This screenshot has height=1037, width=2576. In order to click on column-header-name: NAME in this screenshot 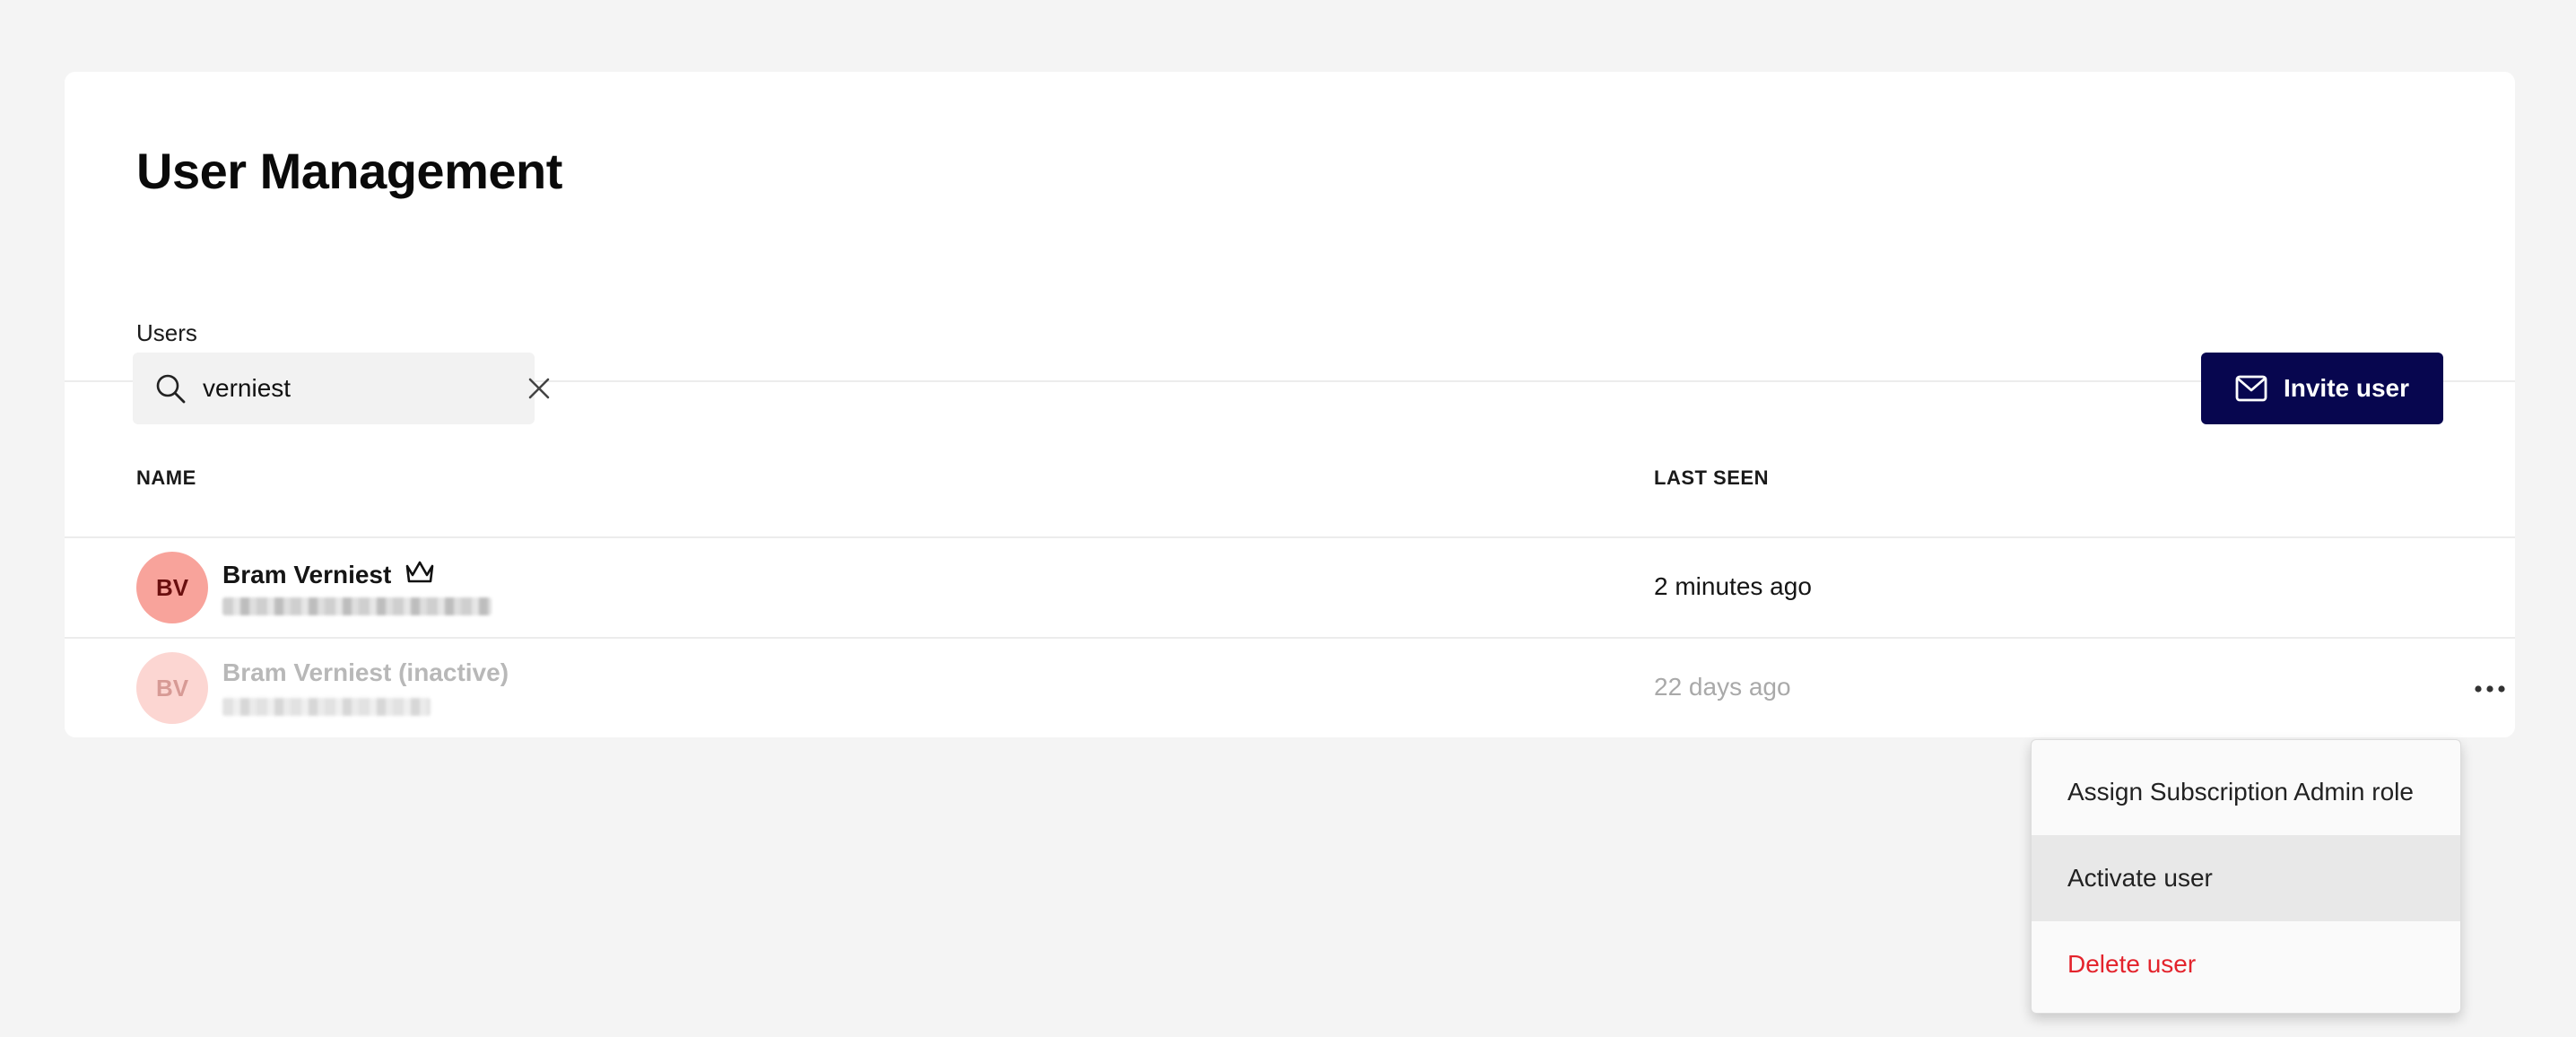, I will do `click(166, 477)`.